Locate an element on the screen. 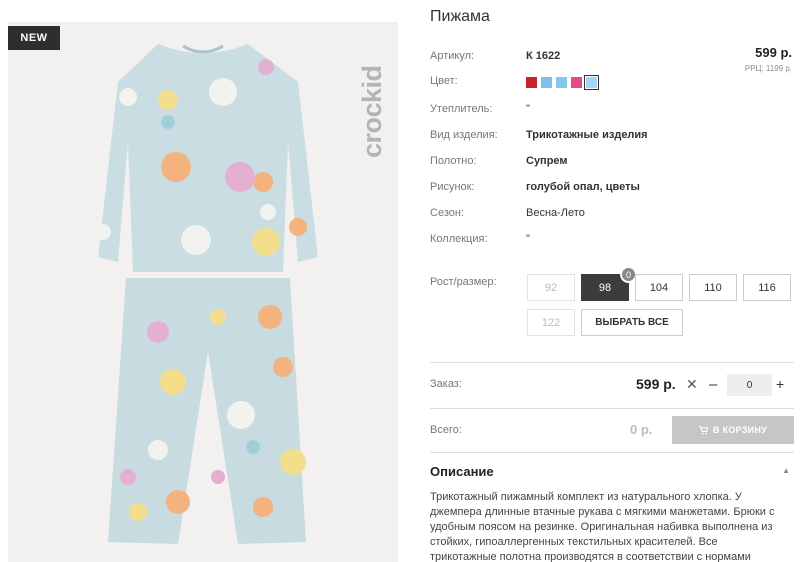  spec-row-insulation: Утеплитель: " is located at coordinates (612, 112).